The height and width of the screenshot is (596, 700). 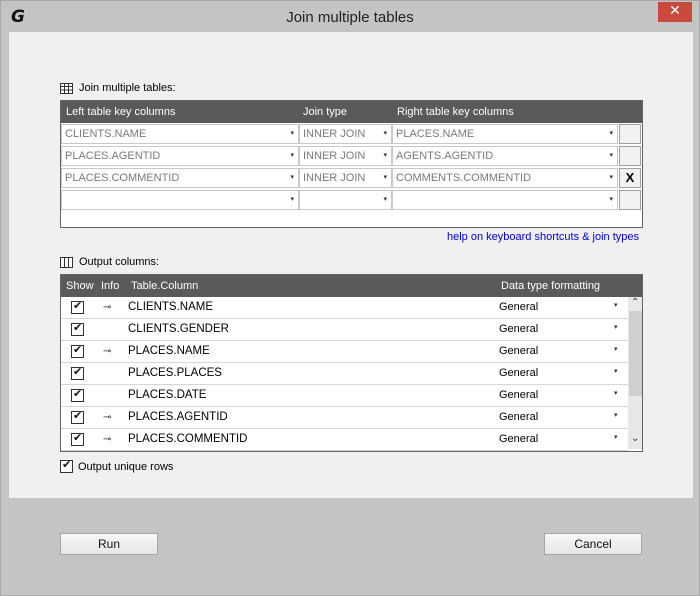 What do you see at coordinates (119, 262) in the screenshot?
I see `output-section-title: Output columns:` at bounding box center [119, 262].